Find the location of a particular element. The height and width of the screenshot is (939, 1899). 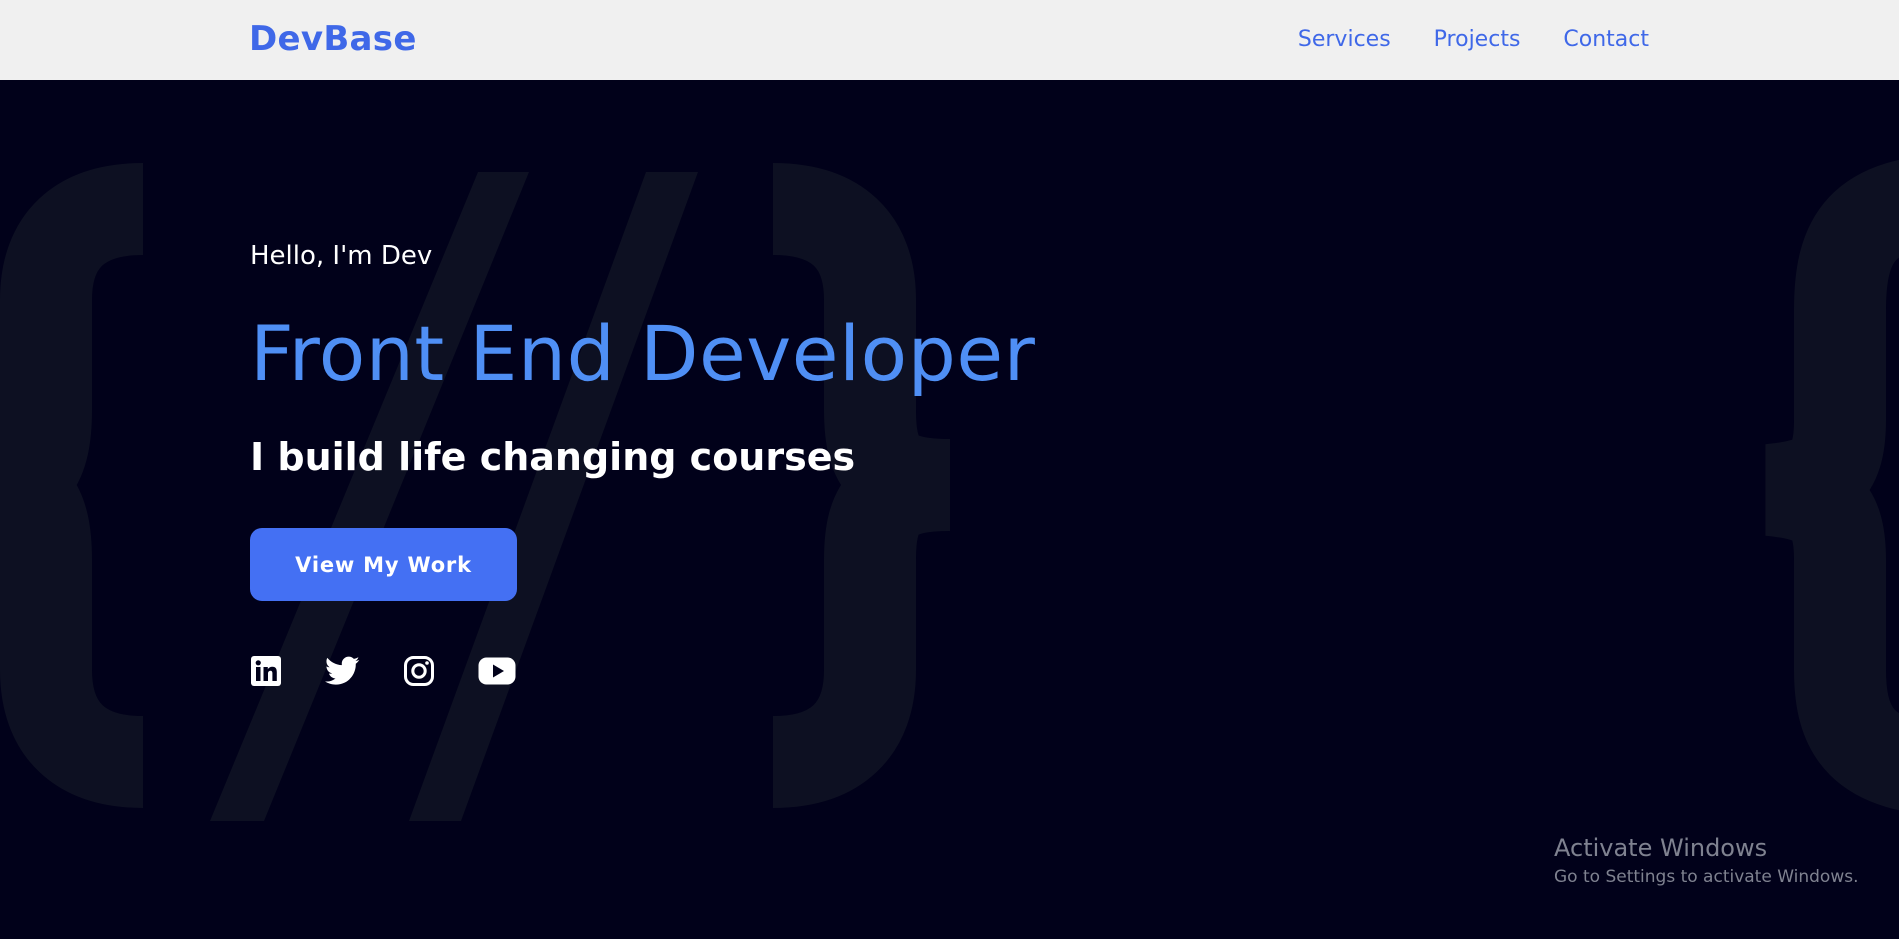

linkedin-link is located at coordinates (266, 671).